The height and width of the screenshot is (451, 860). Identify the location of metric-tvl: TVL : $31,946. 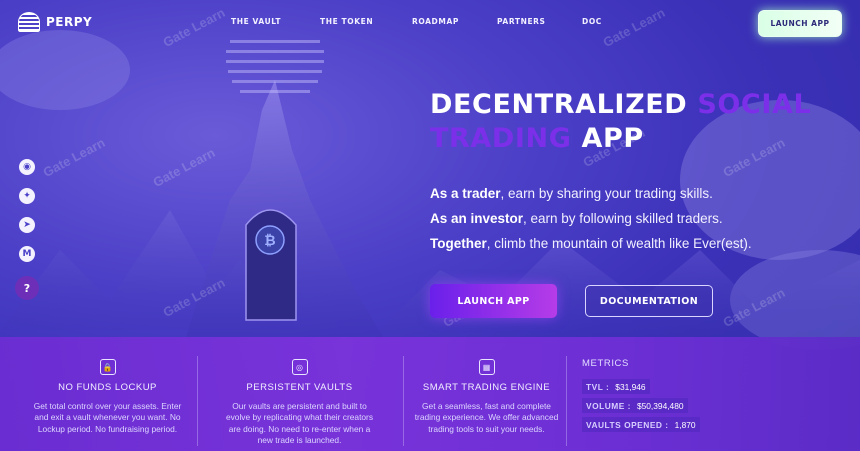
(616, 386).